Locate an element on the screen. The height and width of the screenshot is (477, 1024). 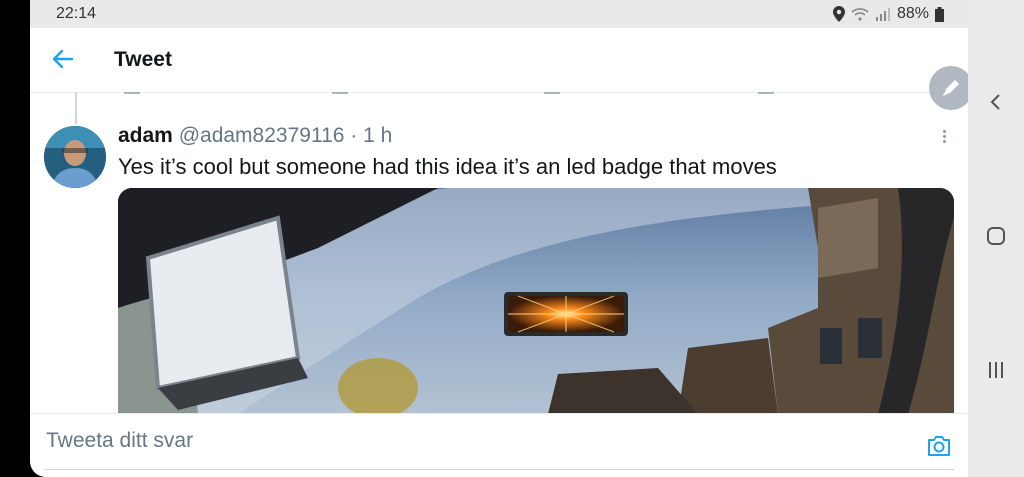
retweet-icon is located at coordinates (340, 87).